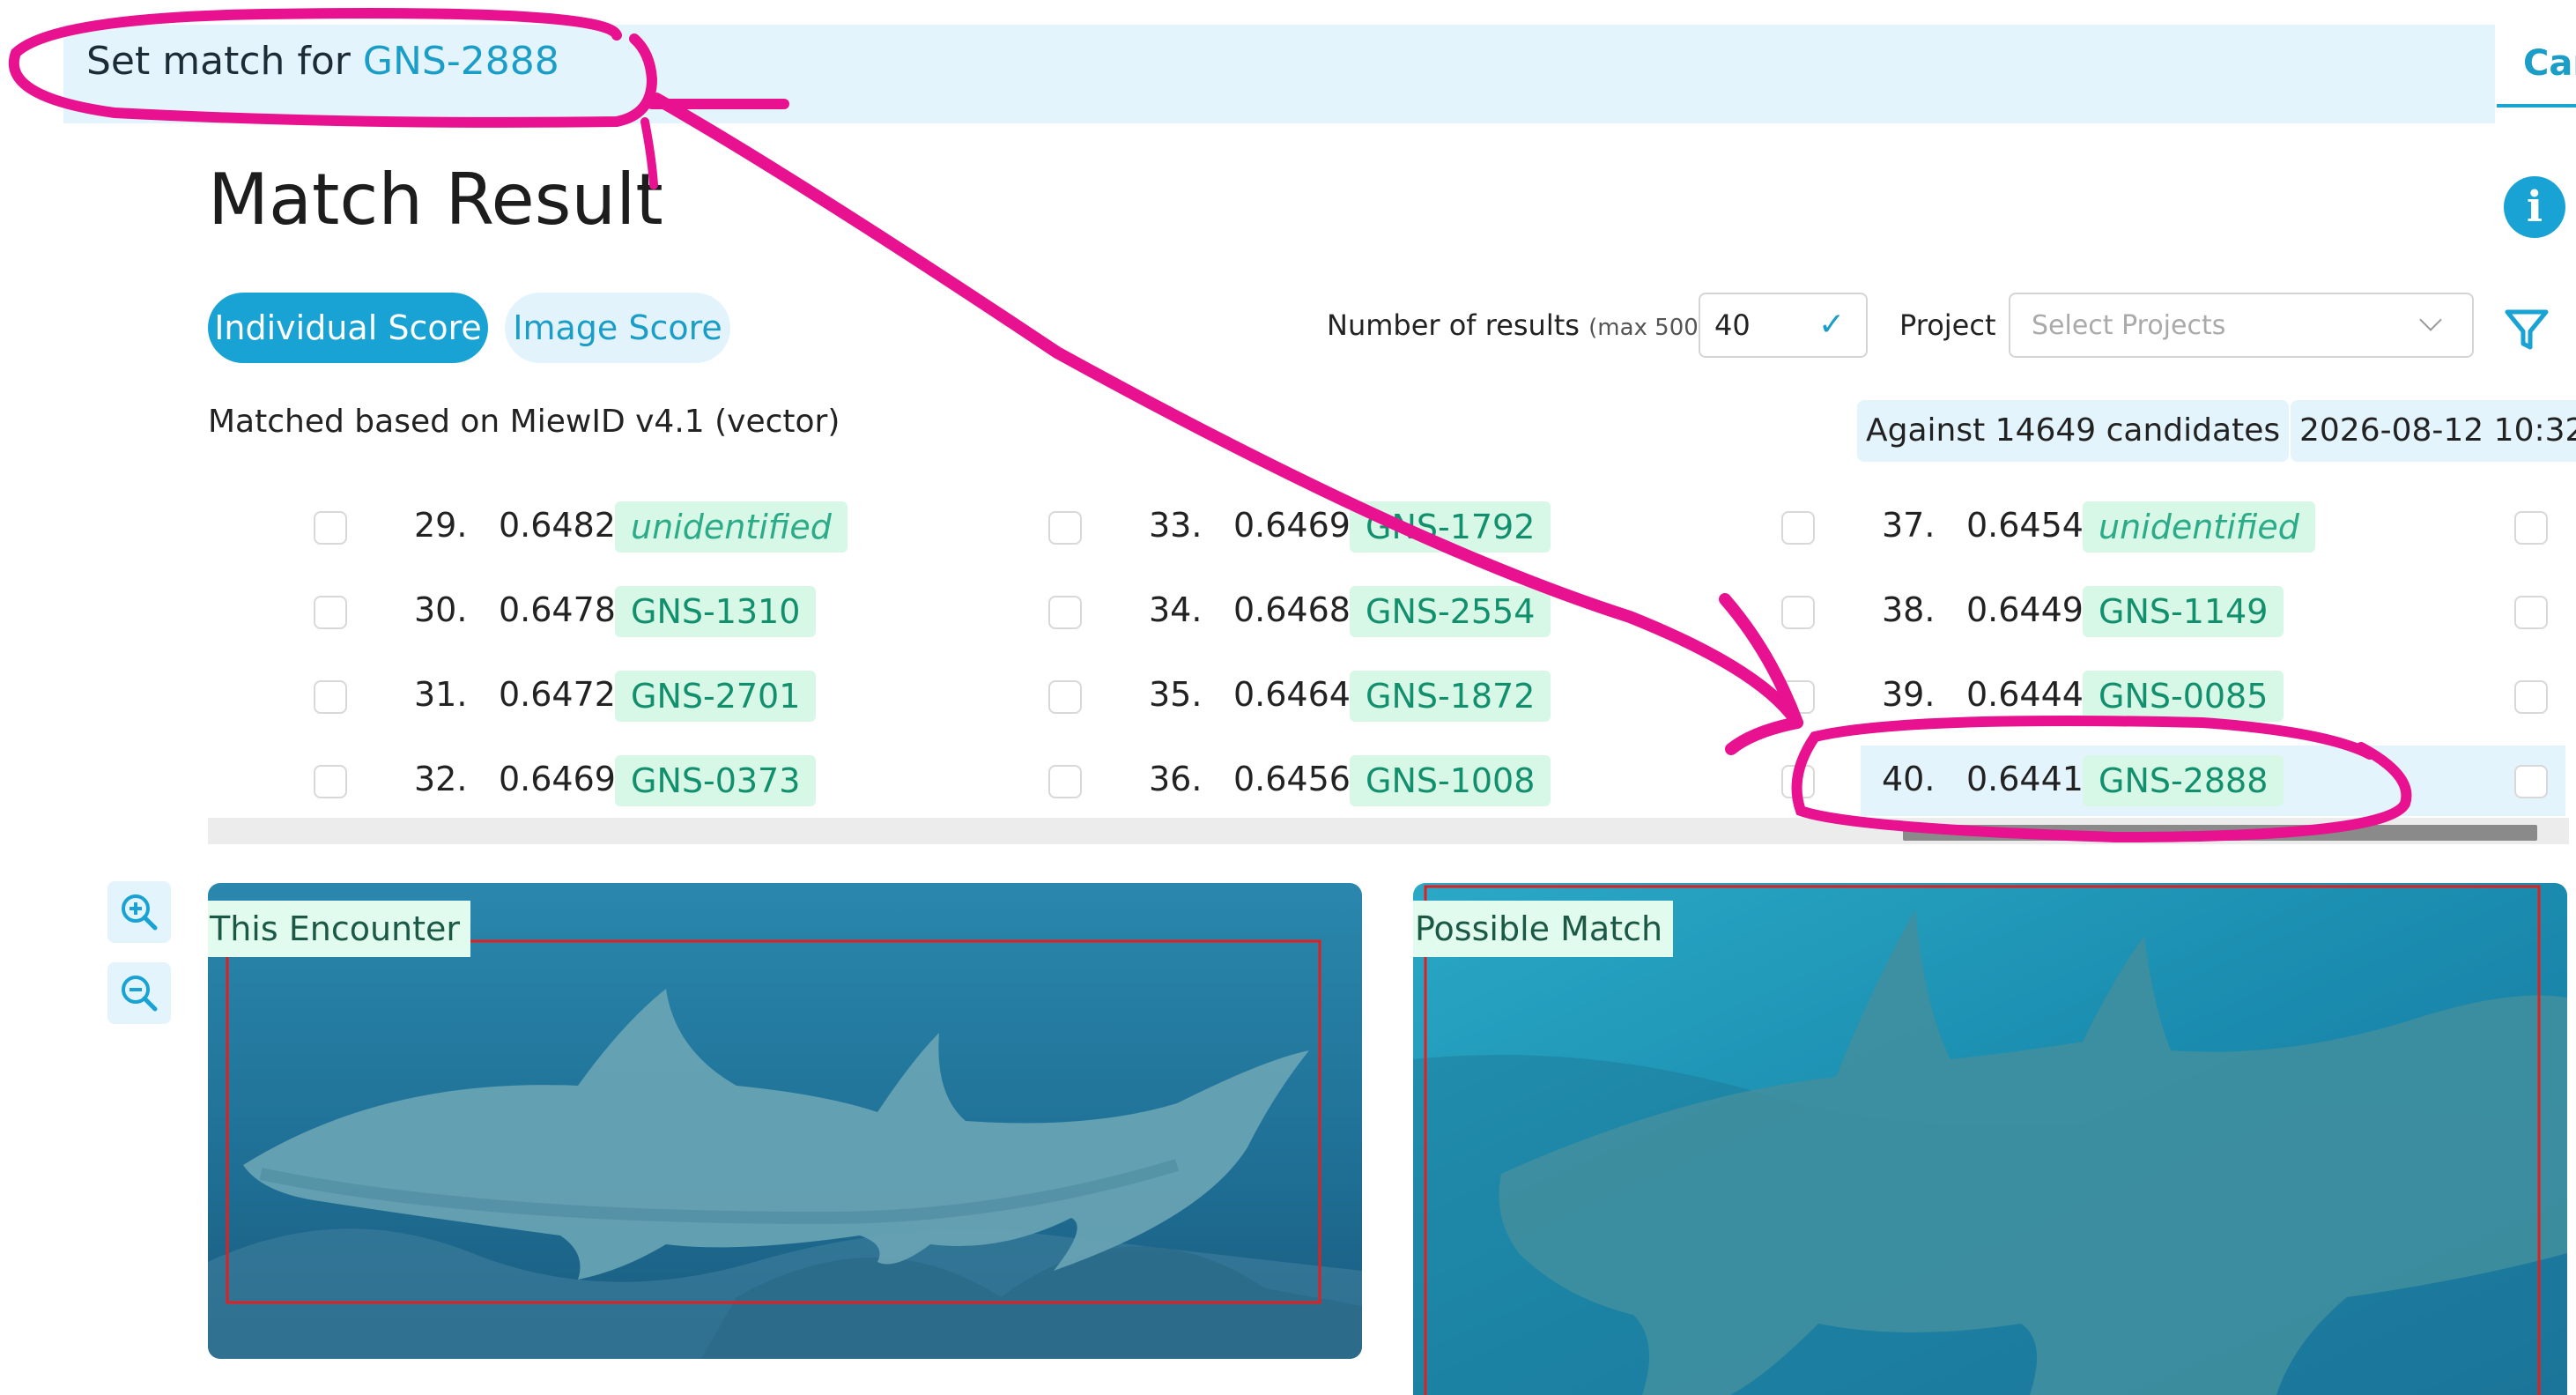 The image size is (2576, 1395). I want to click on result-score: 0.6472, so click(557, 694).